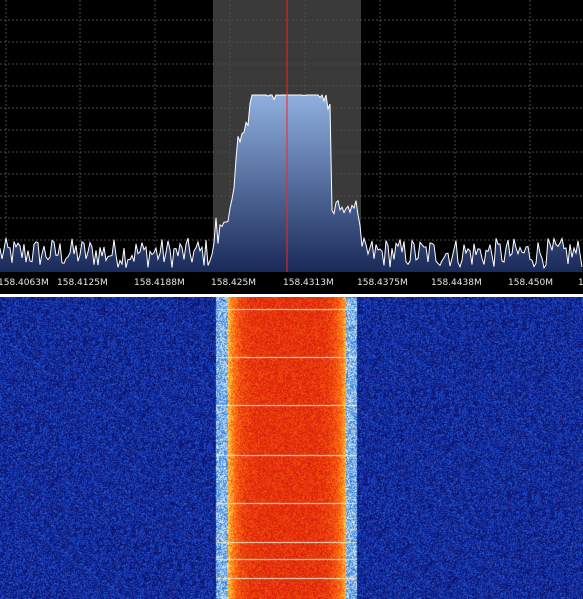 The height and width of the screenshot is (599, 583). What do you see at coordinates (530, 283) in the screenshot?
I see `freq-label-8: 158.450M` at bounding box center [530, 283].